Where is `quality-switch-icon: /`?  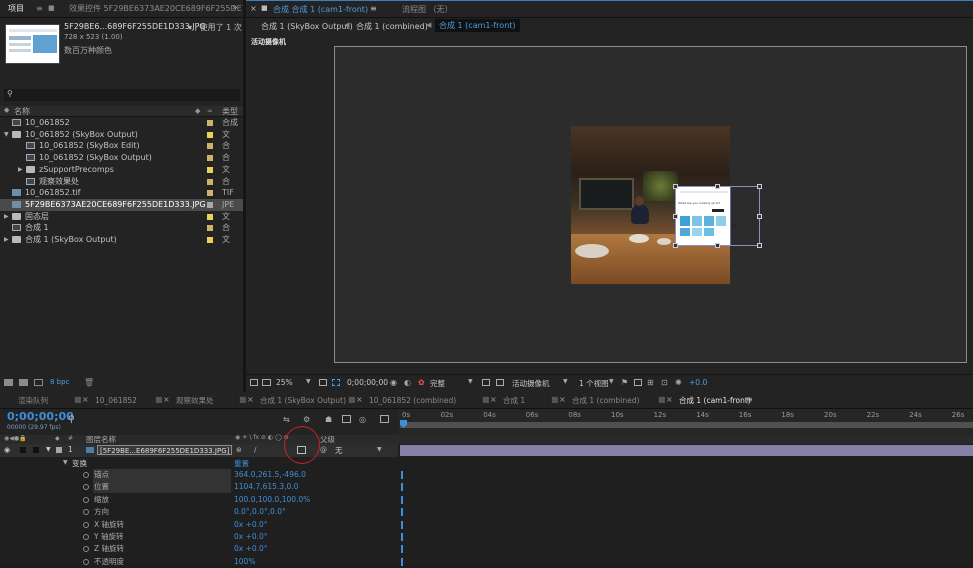 quality-switch-icon: / is located at coordinates (255, 450).